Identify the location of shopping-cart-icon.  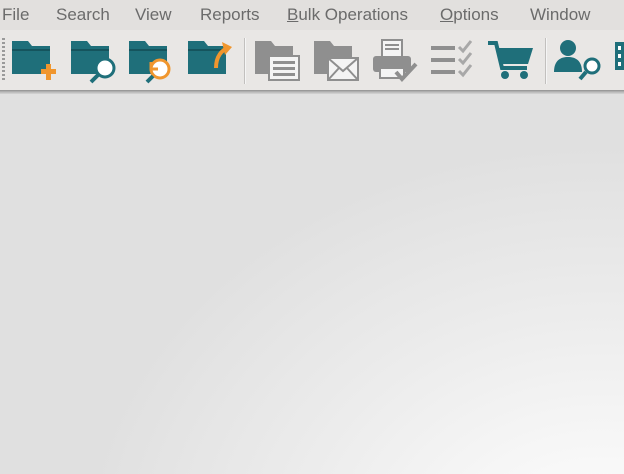
(510, 60).